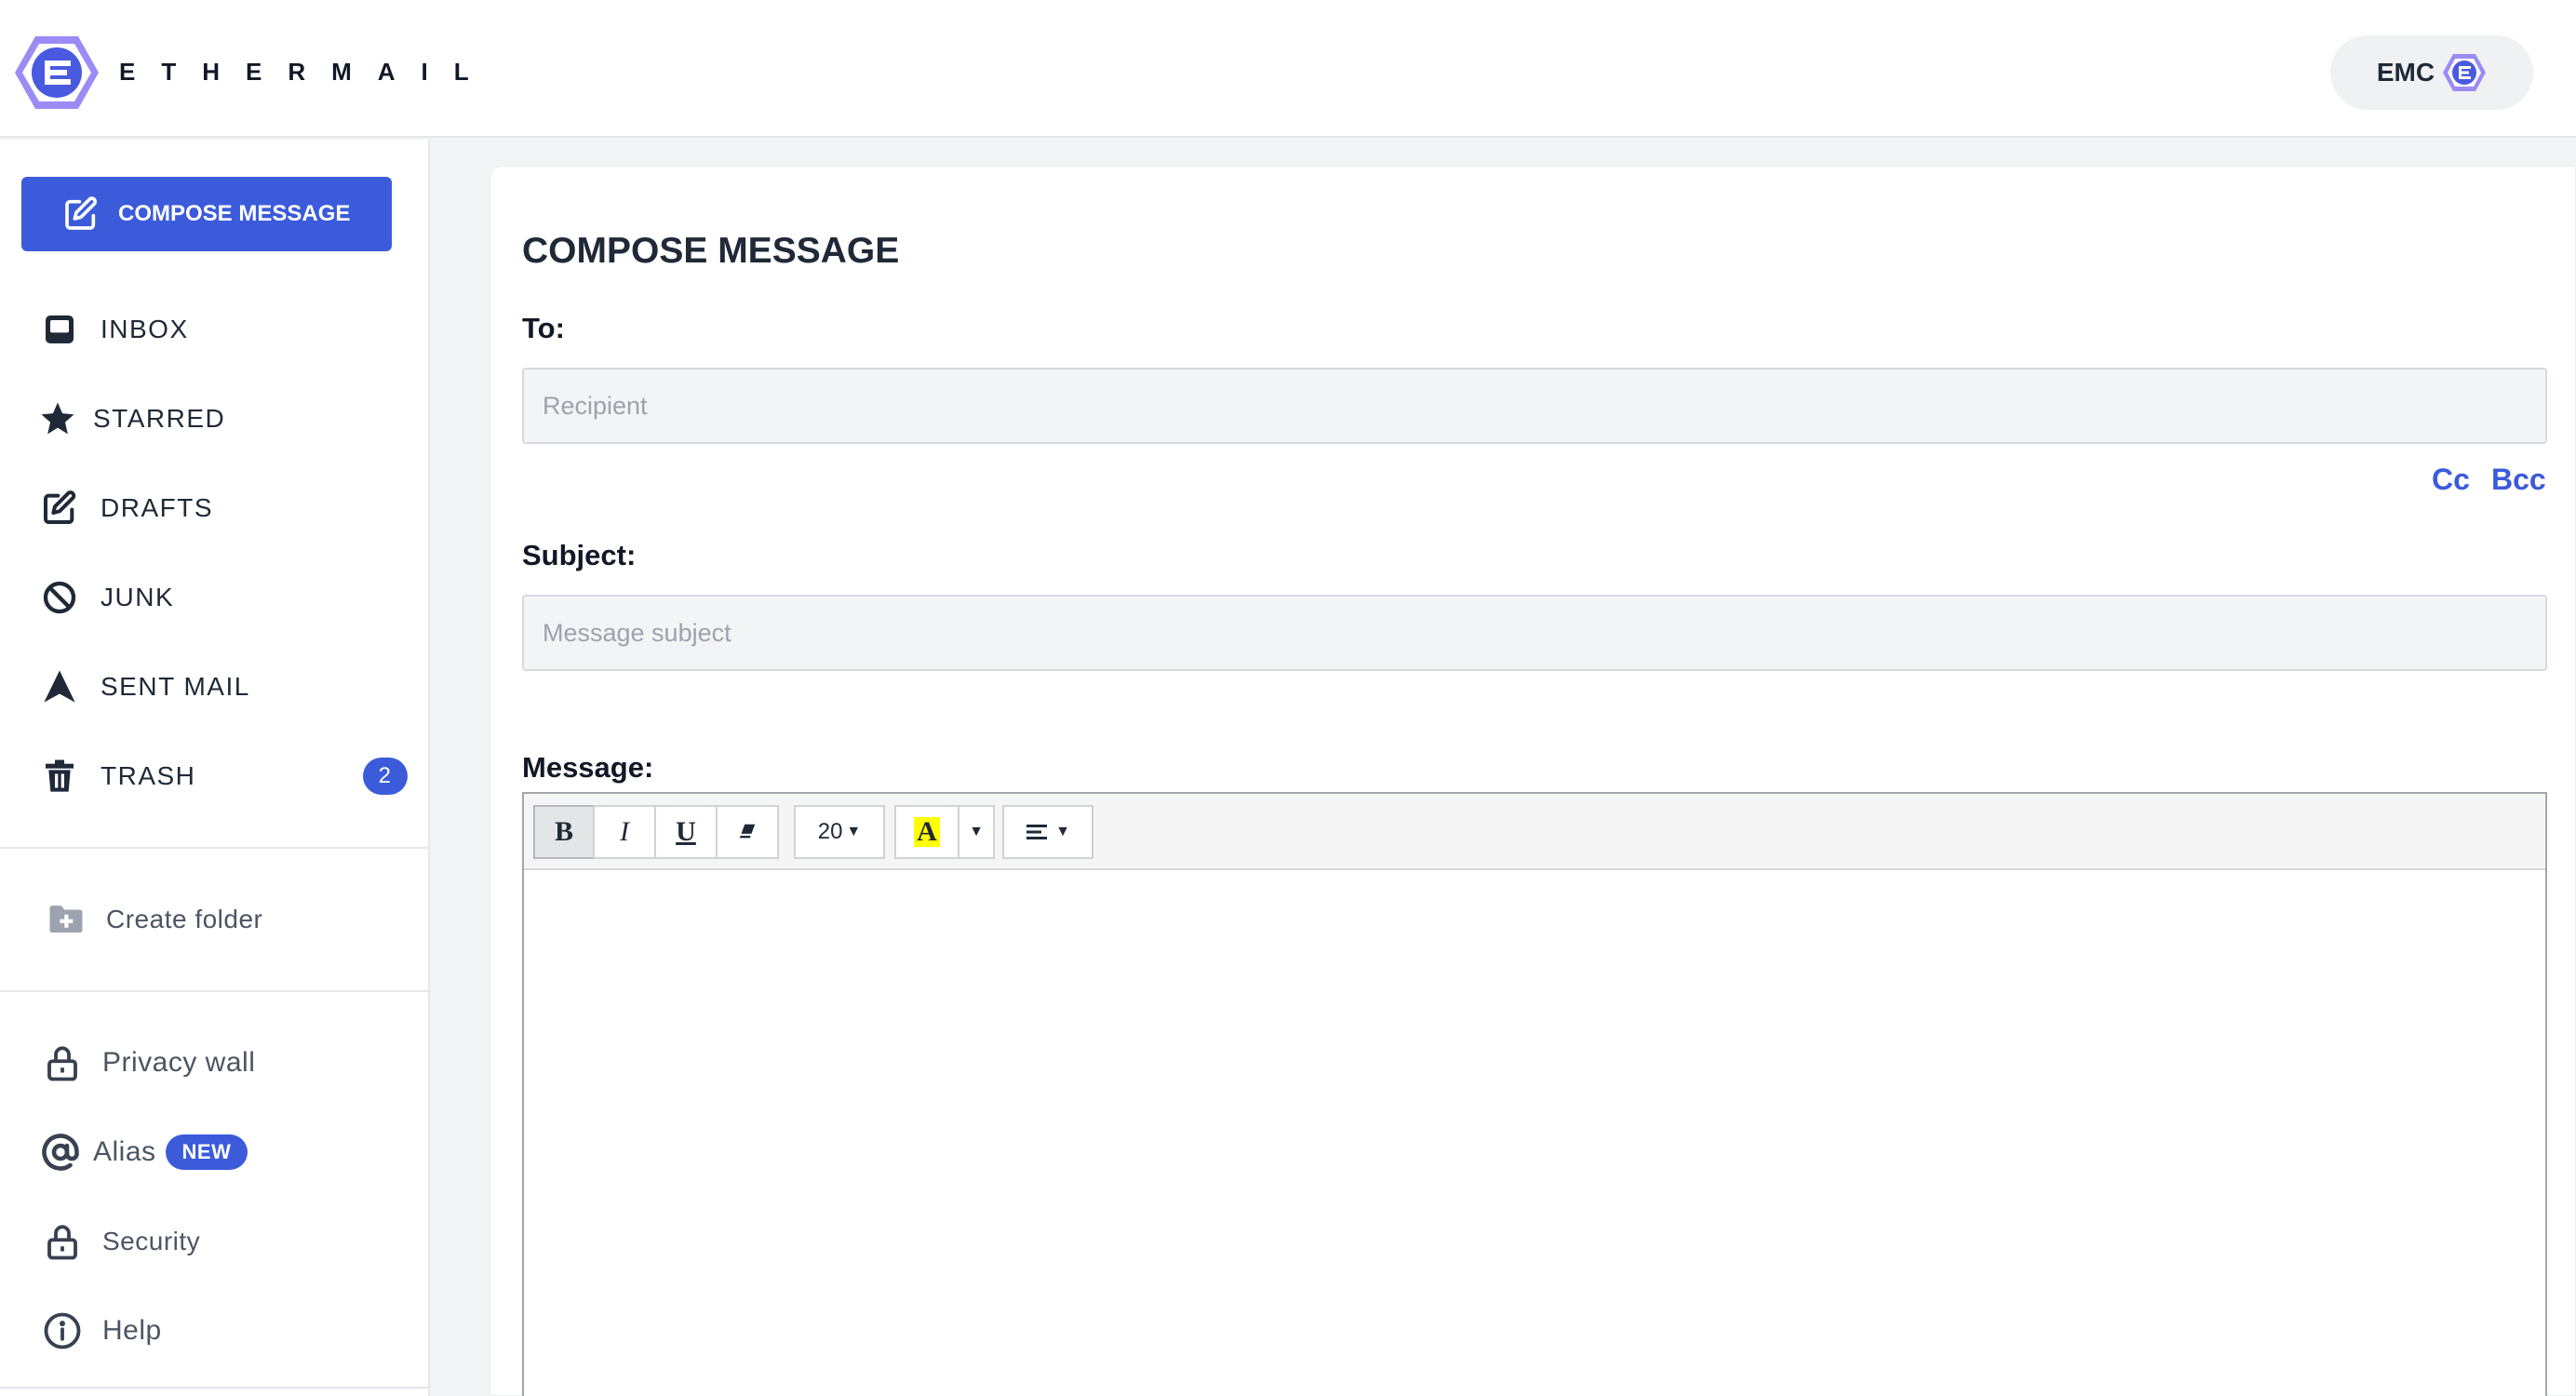 This screenshot has width=2576, height=1396. What do you see at coordinates (59, 686) in the screenshot?
I see `sent-icon` at bounding box center [59, 686].